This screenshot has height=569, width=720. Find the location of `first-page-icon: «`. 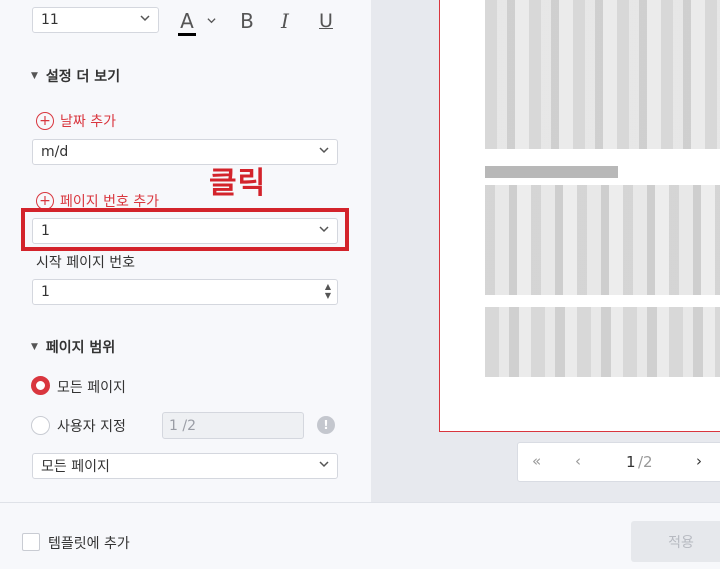

first-page-icon: « is located at coordinates (536, 461).